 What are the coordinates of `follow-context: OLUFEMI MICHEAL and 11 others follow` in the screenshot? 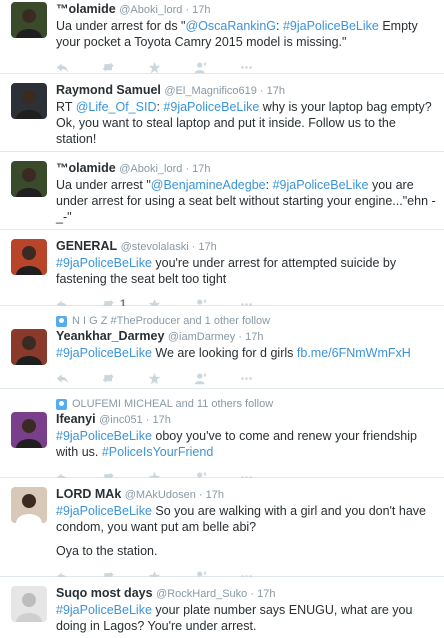 It's located at (246, 404).